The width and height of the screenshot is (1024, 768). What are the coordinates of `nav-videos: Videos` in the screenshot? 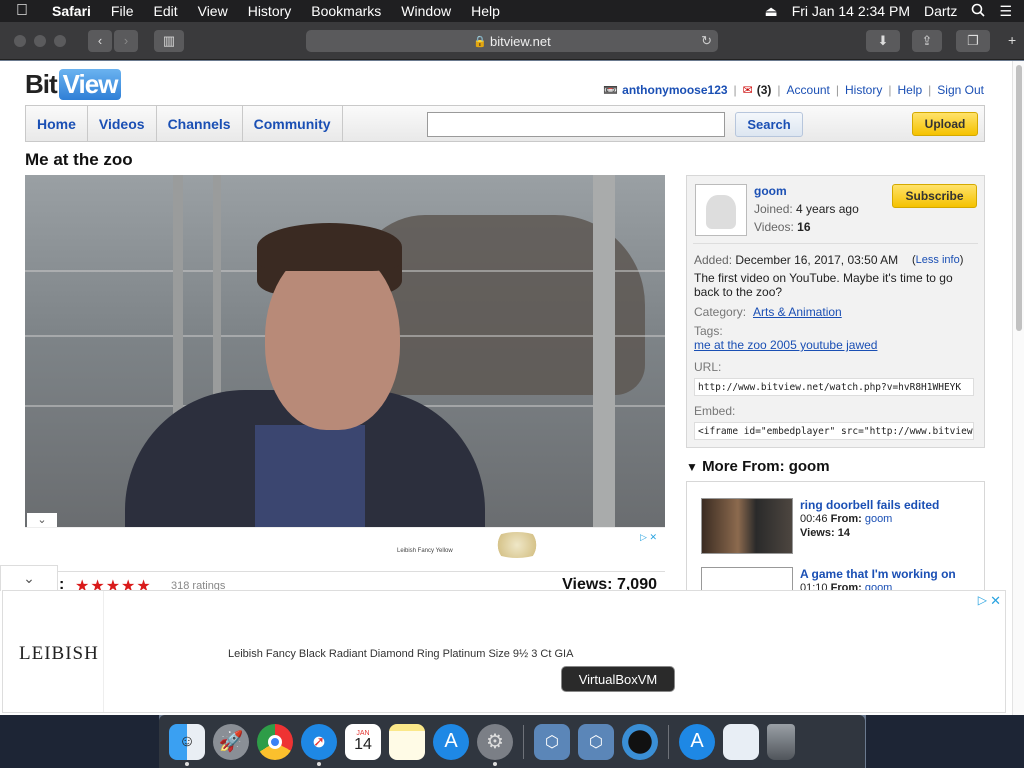 It's located at (122, 123).